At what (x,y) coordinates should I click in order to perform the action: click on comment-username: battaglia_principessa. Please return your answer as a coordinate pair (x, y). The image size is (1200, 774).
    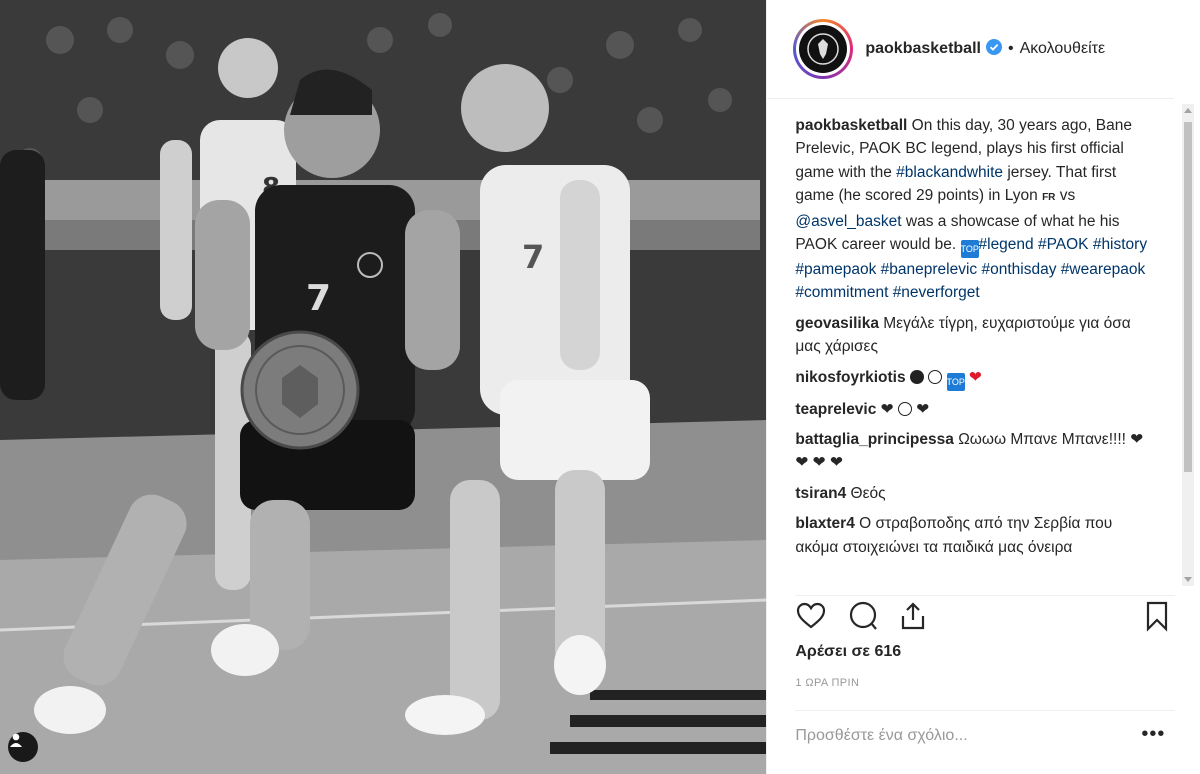
    Looking at the image, I should click on (874, 439).